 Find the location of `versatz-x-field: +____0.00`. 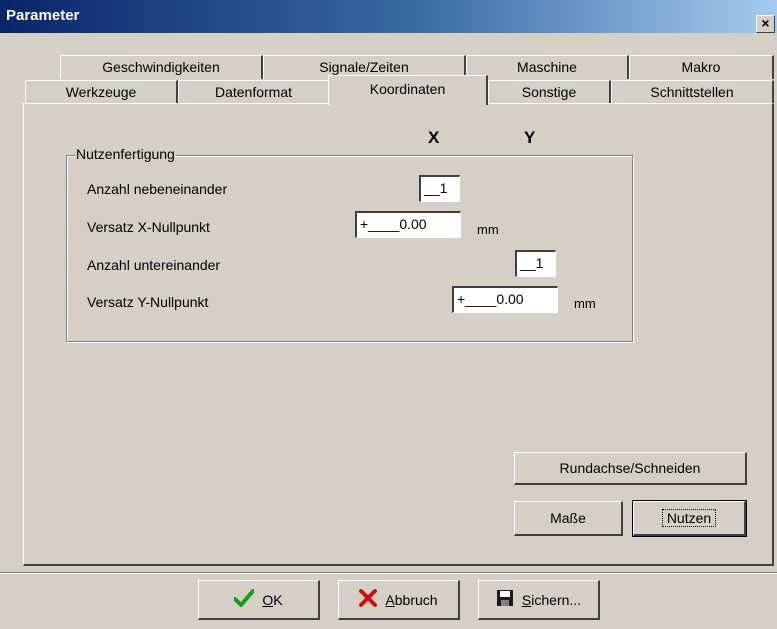

versatz-x-field: +____0.00 is located at coordinates (408, 224).